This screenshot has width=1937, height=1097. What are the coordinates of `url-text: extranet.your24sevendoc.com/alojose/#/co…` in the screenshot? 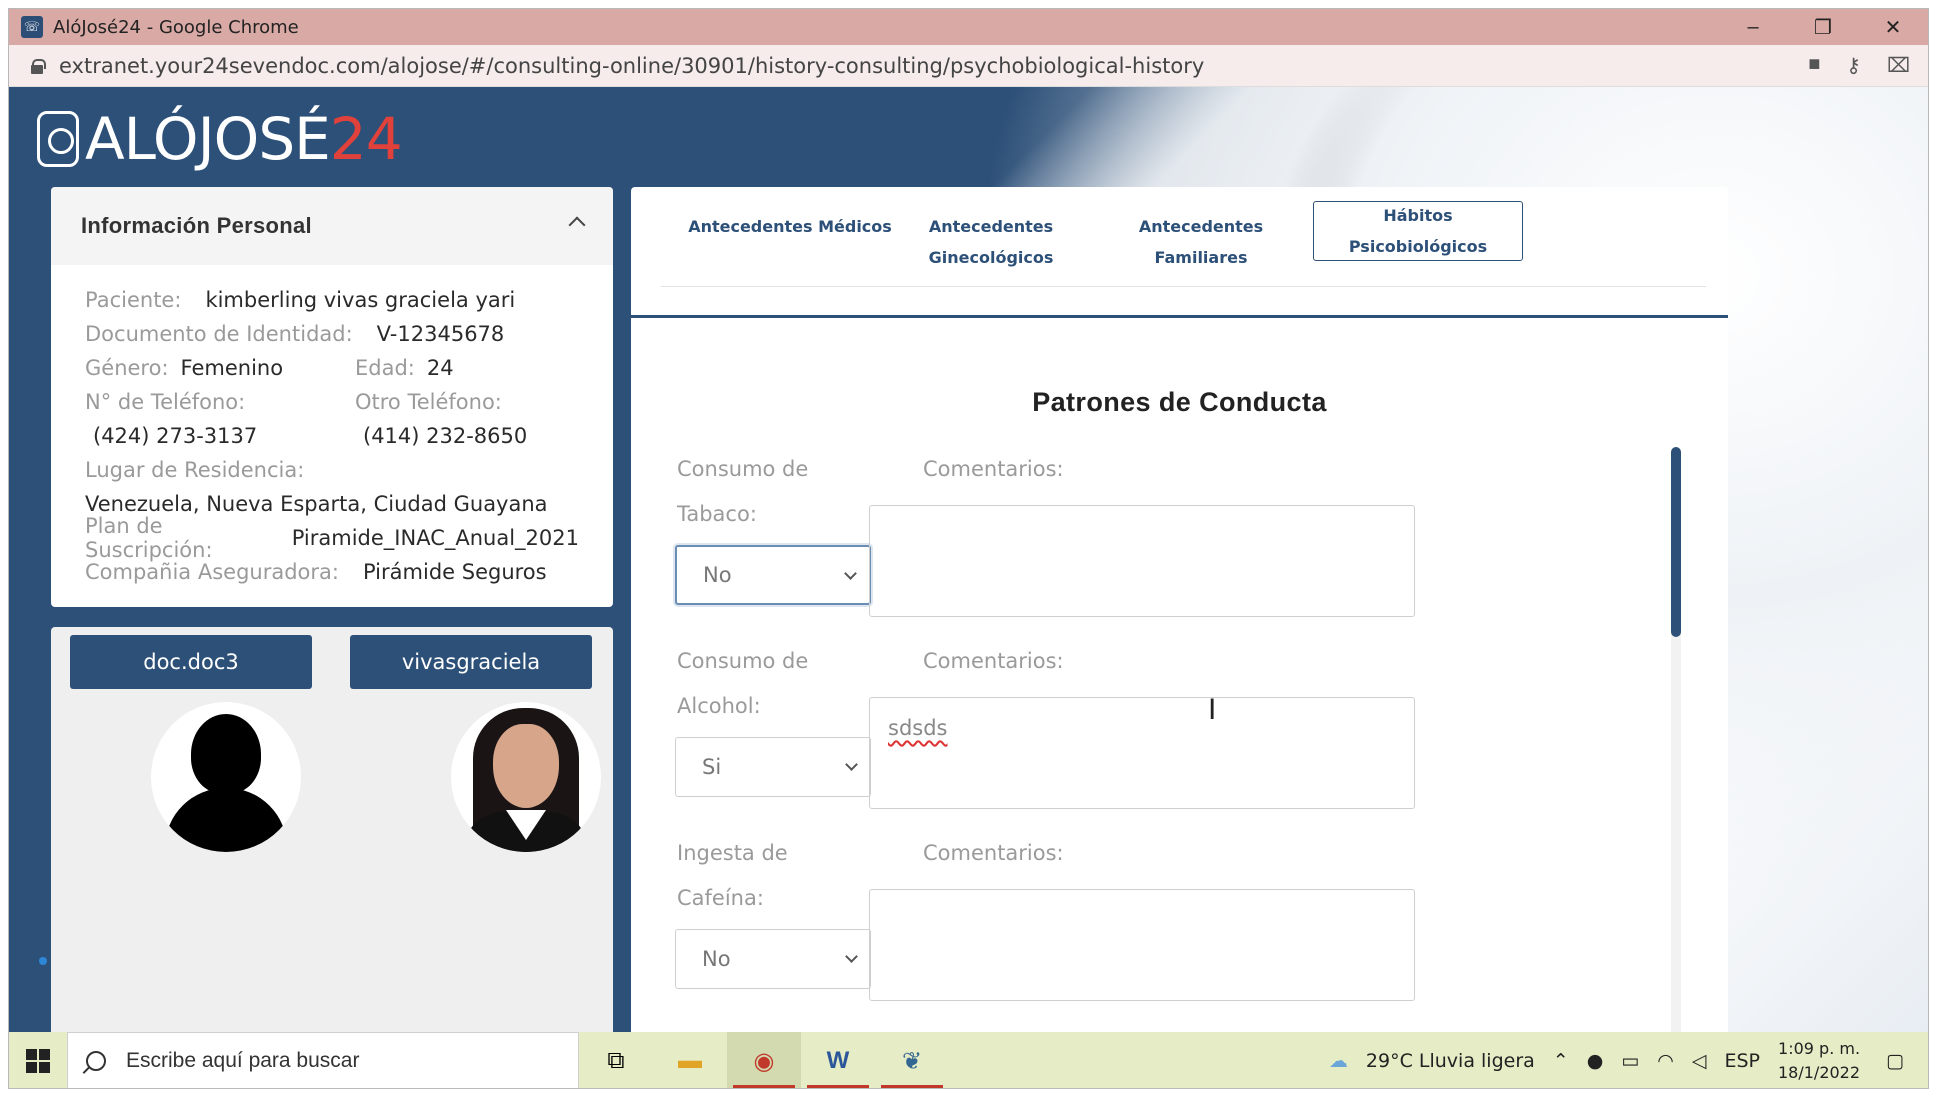 It's located at (631, 66).